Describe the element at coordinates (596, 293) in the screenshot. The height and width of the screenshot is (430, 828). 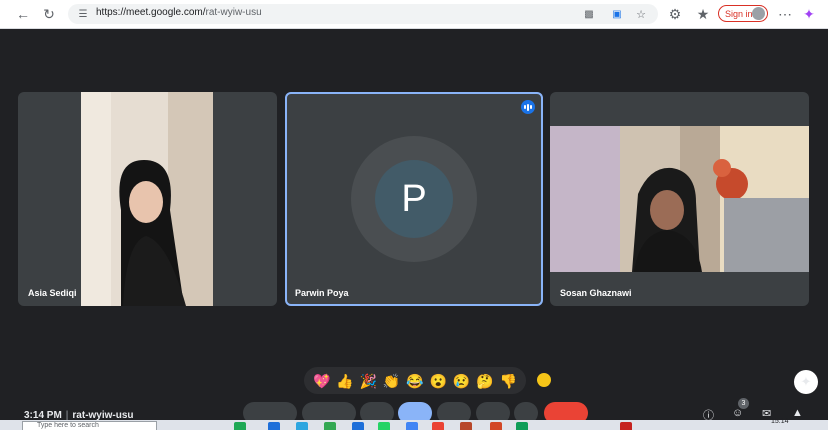
I see `participant-name: Sosan Ghaznawi` at that location.